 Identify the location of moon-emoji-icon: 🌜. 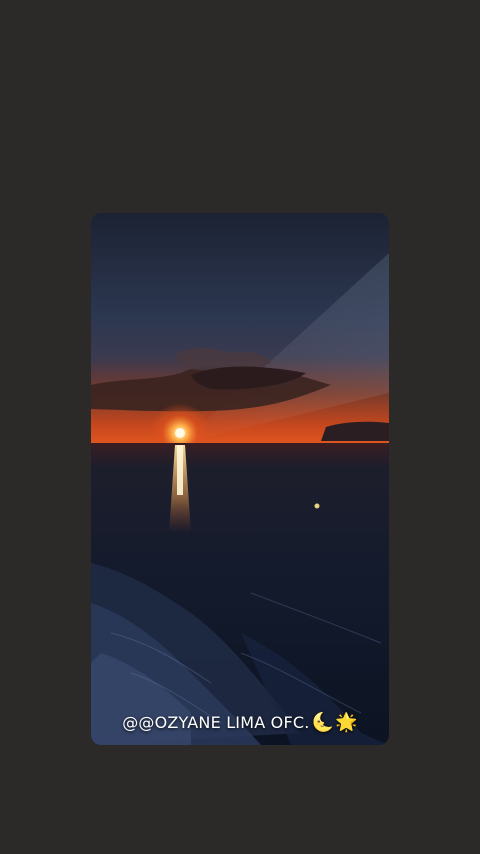
(323, 722).